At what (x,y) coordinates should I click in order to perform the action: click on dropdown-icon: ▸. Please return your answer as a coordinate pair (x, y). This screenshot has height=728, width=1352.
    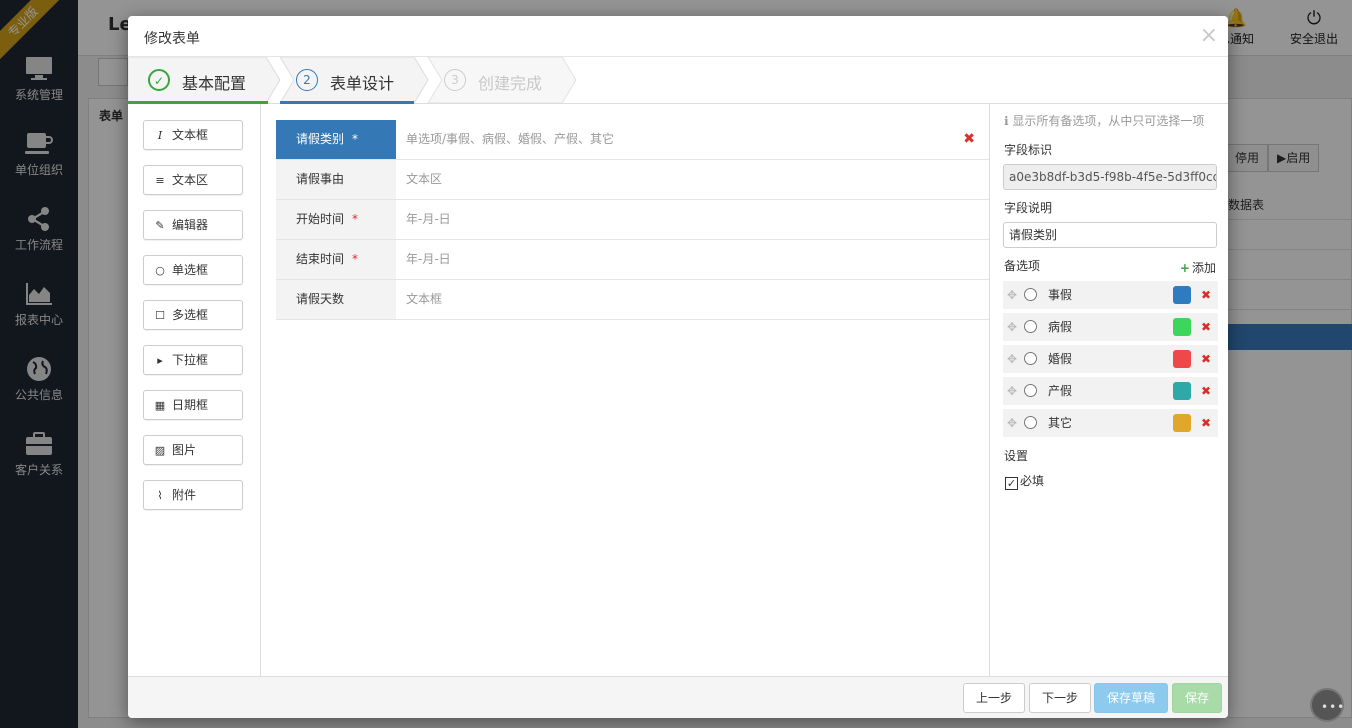
    Looking at the image, I should click on (160, 360).